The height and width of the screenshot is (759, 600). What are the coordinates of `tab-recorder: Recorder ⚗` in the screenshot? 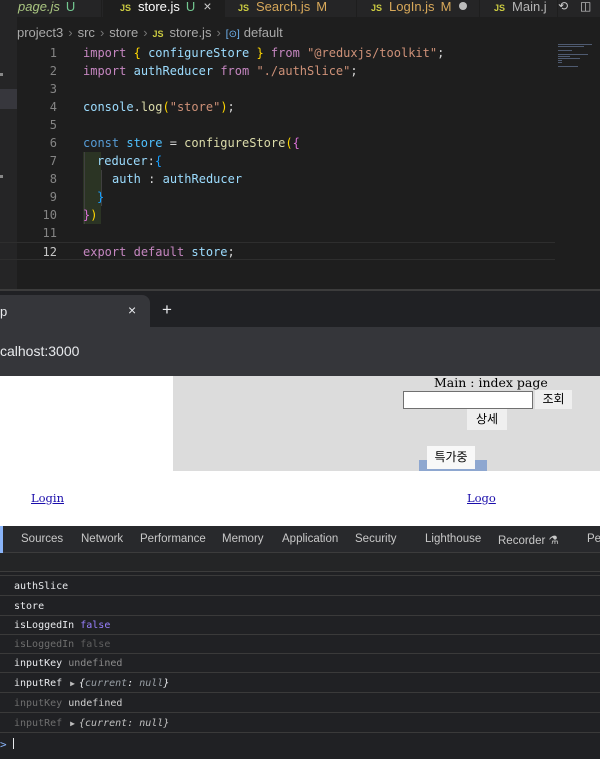 It's located at (528, 540).